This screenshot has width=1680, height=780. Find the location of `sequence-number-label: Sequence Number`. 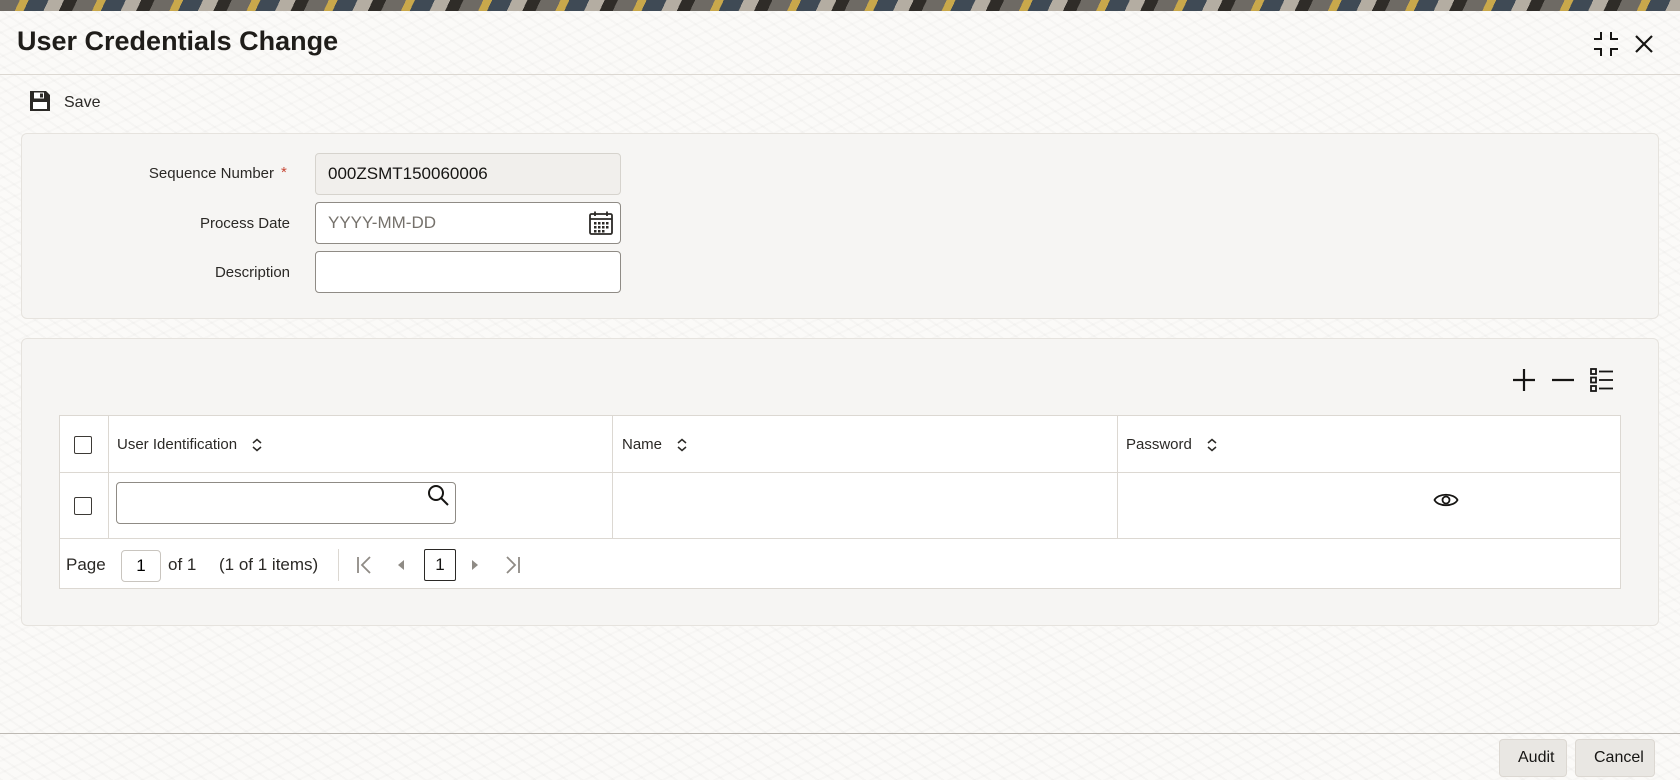

sequence-number-label: Sequence Number is located at coordinates (211, 173).